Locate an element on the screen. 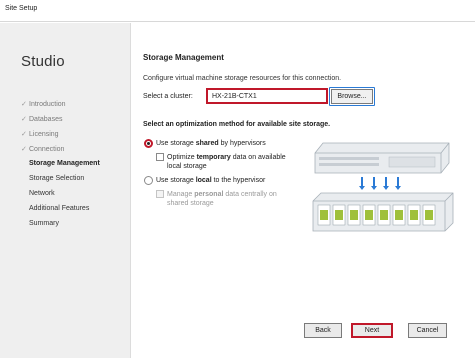 This screenshot has width=475, height=358. nav-step-summary: Summary is located at coordinates (44, 223).